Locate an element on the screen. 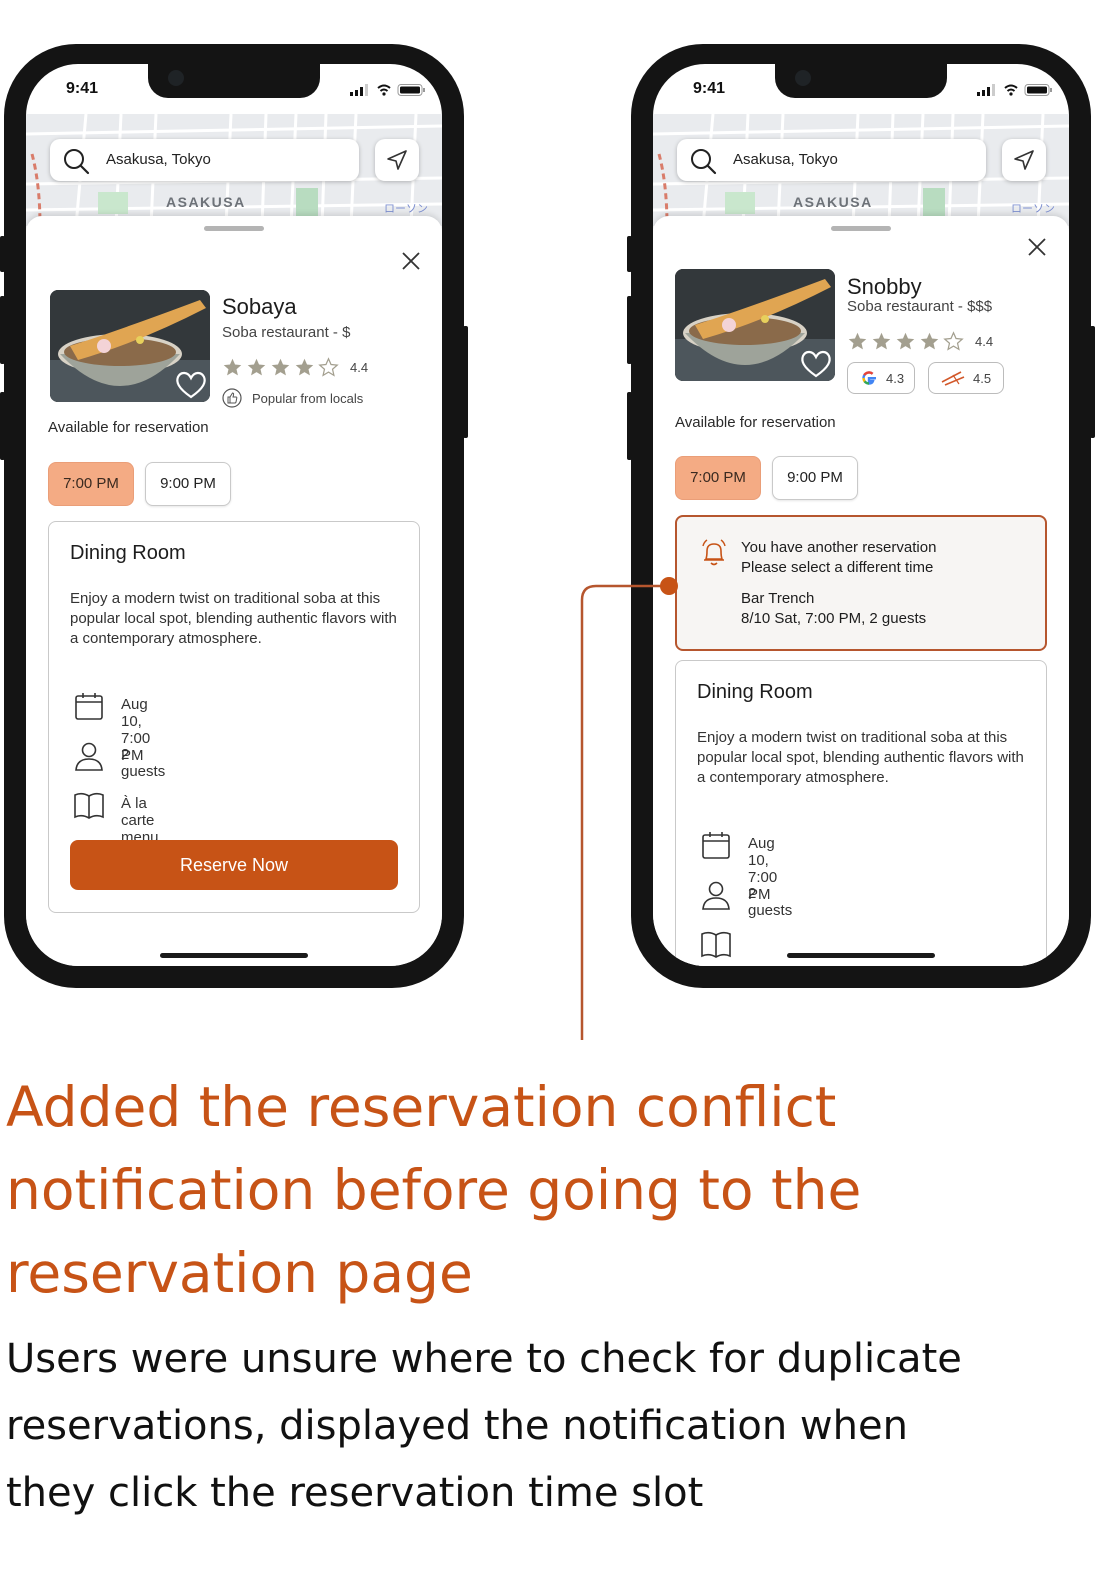 The image size is (1104, 1581). alarm-bell-icon is located at coordinates (714, 552).